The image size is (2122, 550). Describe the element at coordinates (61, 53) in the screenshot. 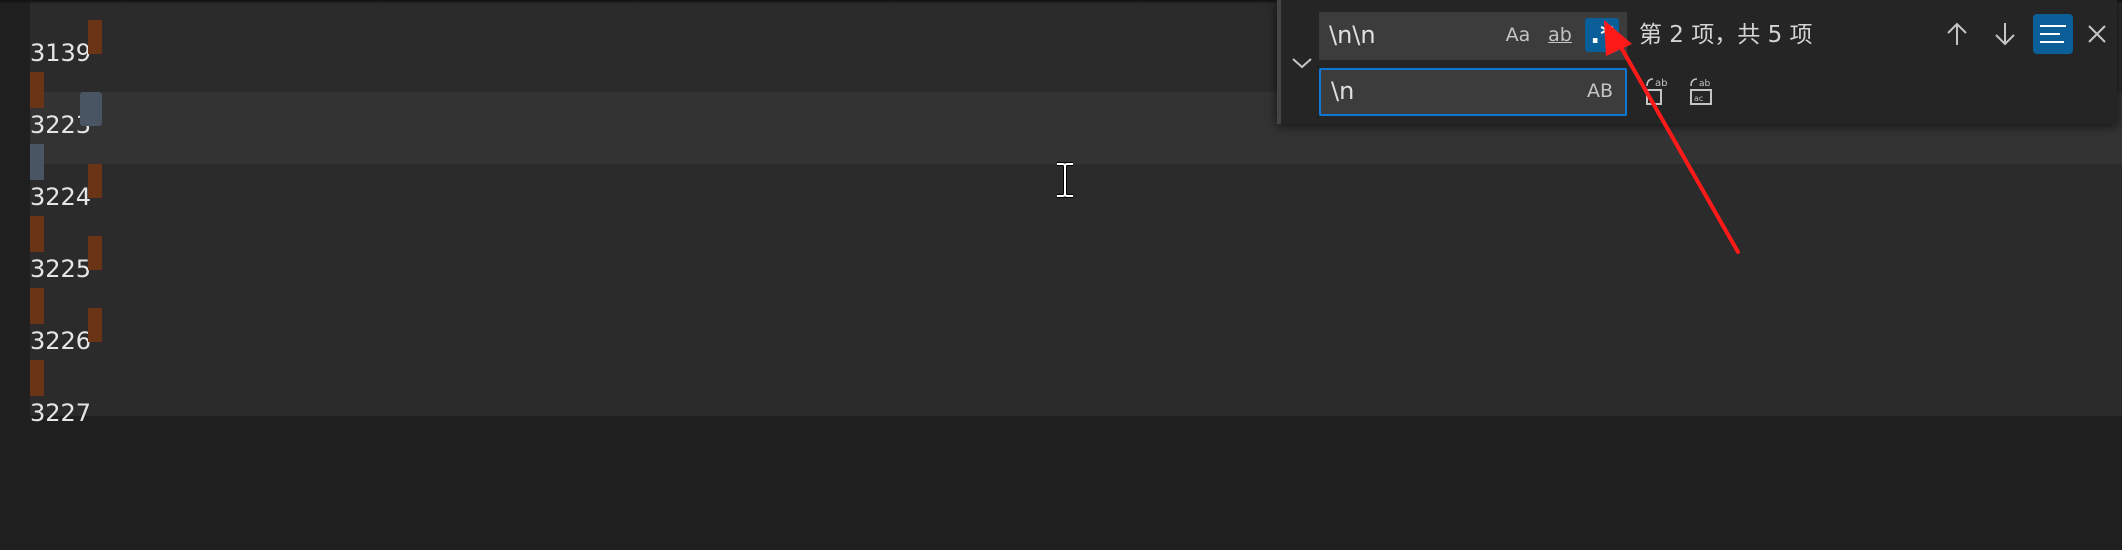

I see `line-number: 3139` at that location.